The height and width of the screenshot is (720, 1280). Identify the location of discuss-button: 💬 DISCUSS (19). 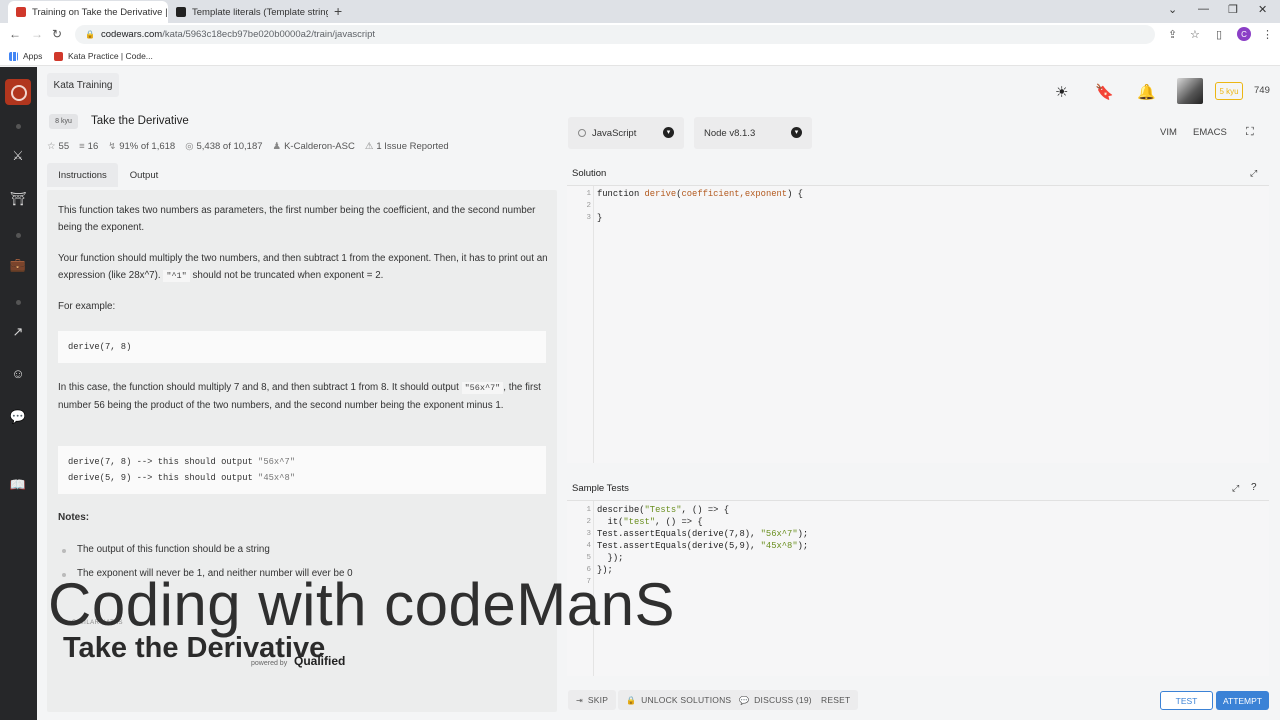
(775, 700).